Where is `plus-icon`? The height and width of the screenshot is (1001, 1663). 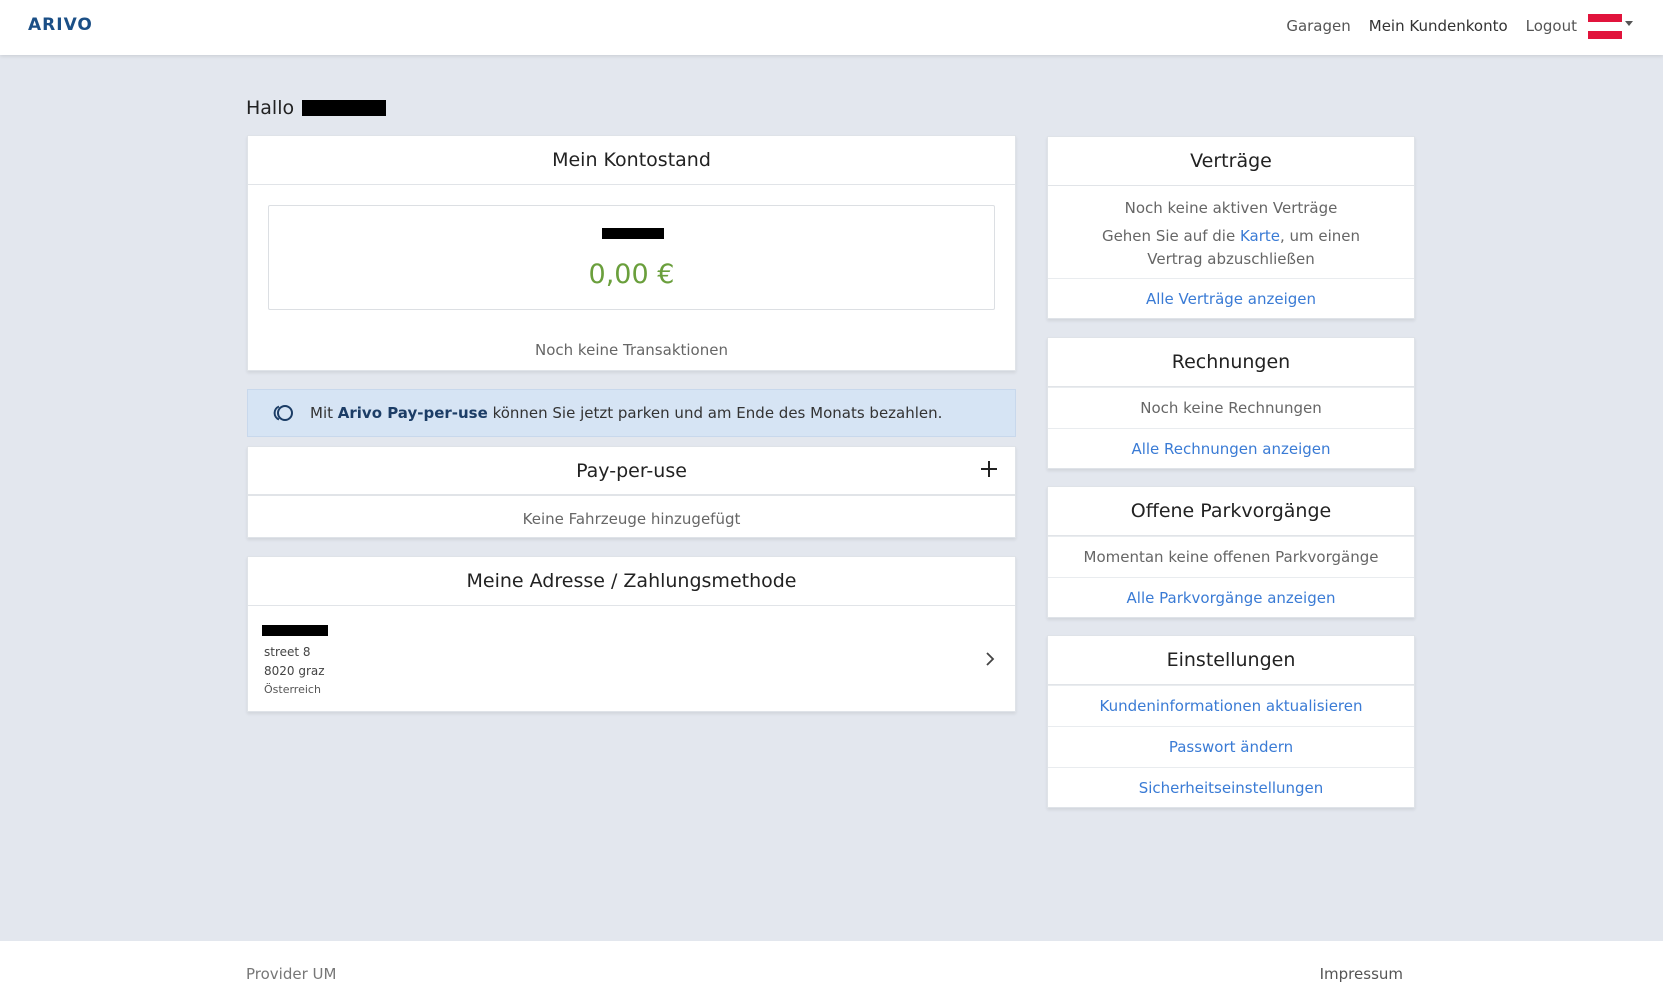
plus-icon is located at coordinates (989, 469).